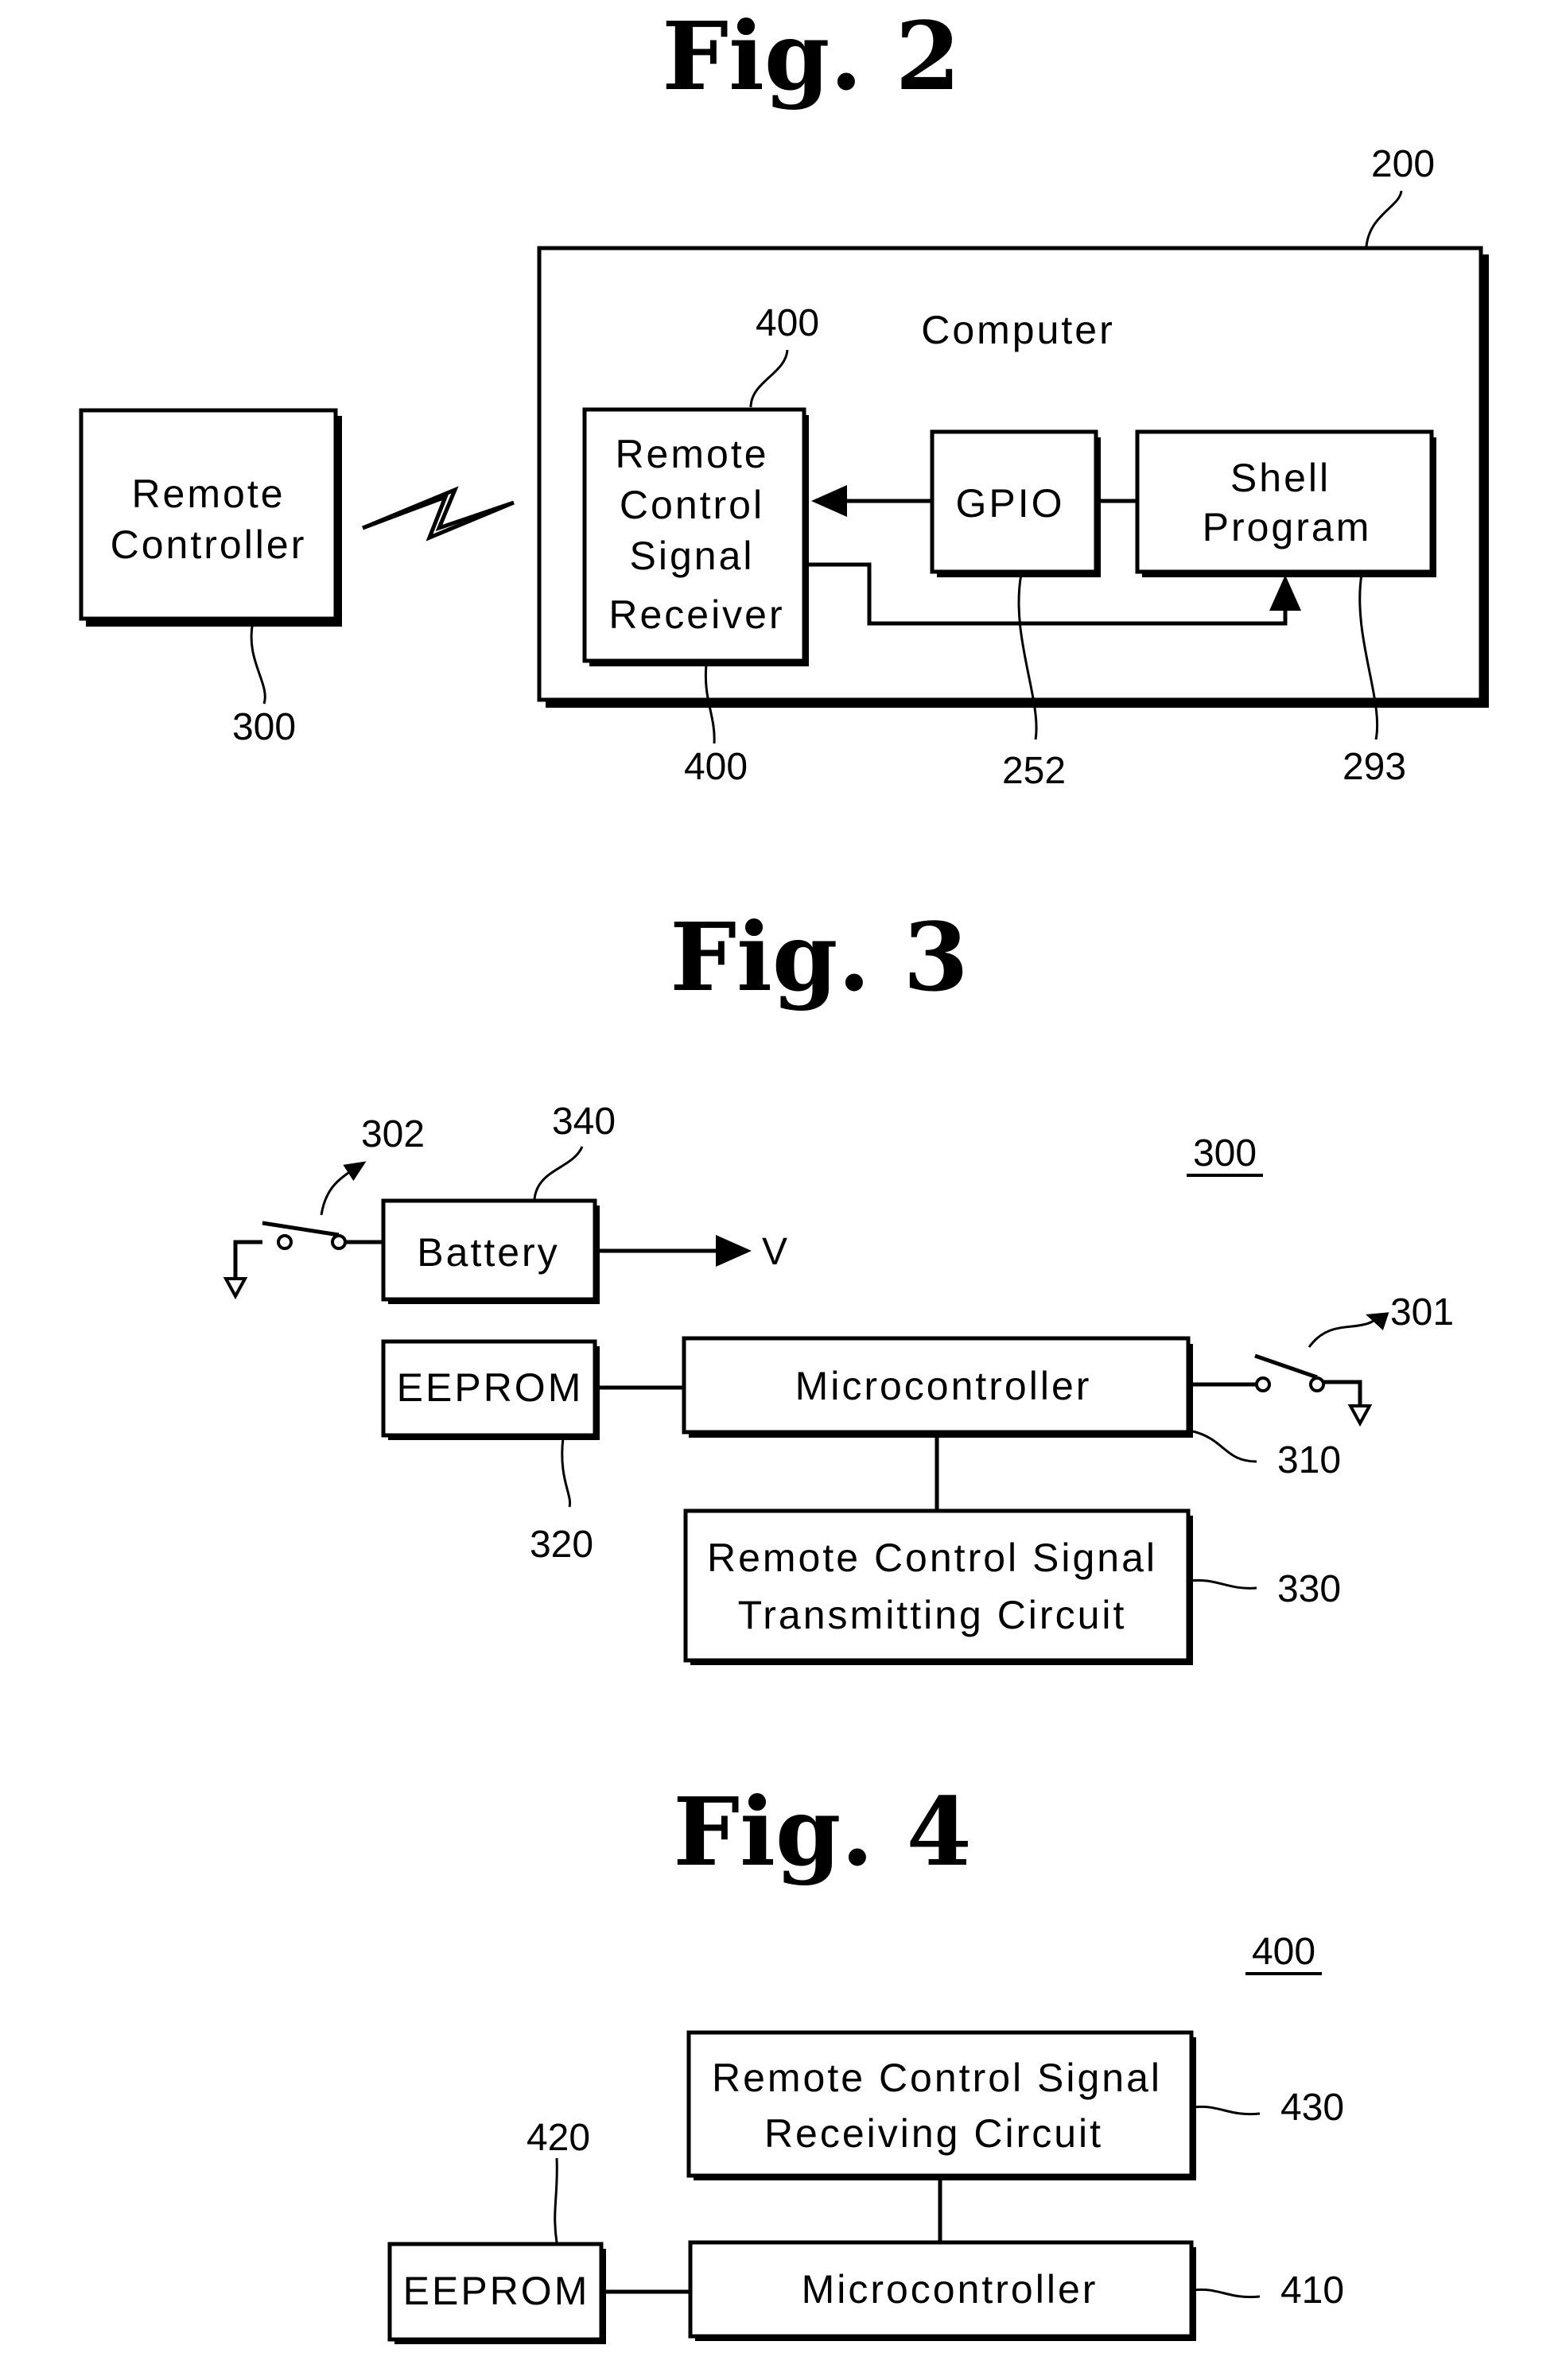  Describe the element at coordinates (1403, 164) in the screenshot. I see `ref-200: 200` at that location.